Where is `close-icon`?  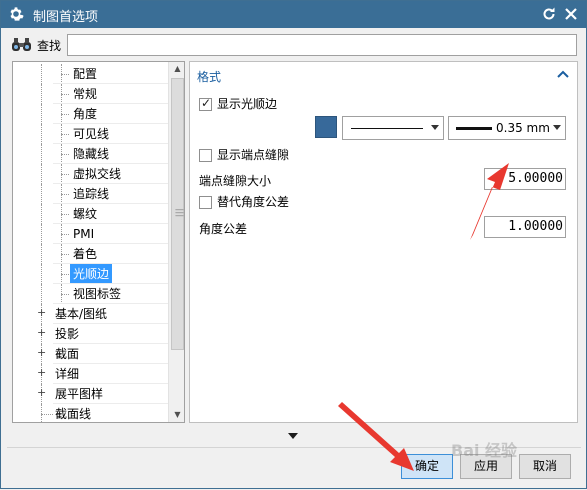
close-icon is located at coordinates (571, 14).